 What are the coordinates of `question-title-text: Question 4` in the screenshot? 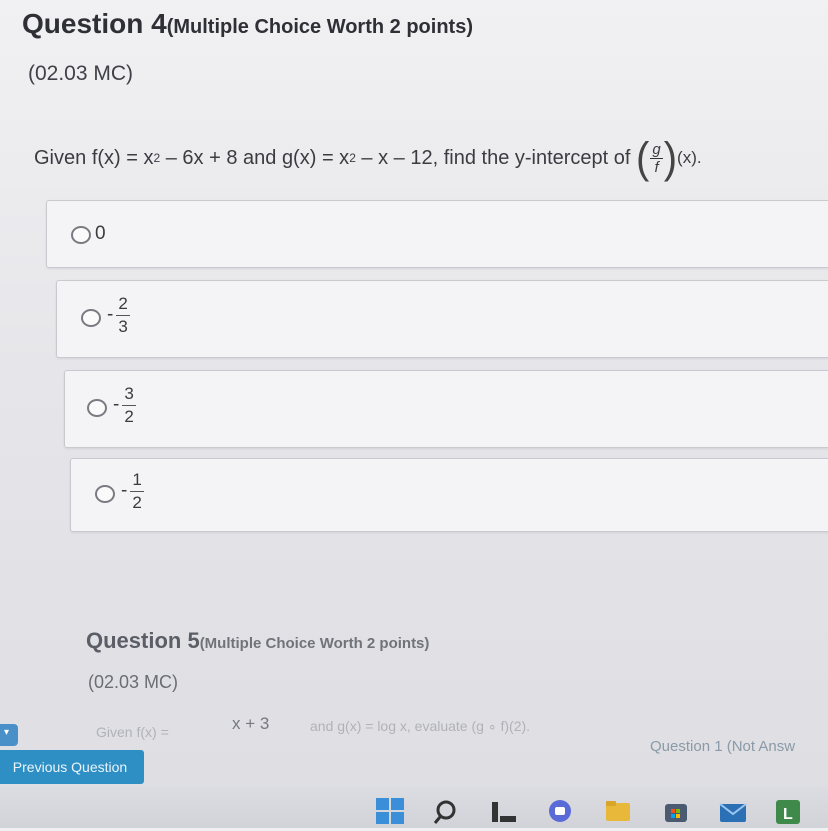 It's located at (94, 23).